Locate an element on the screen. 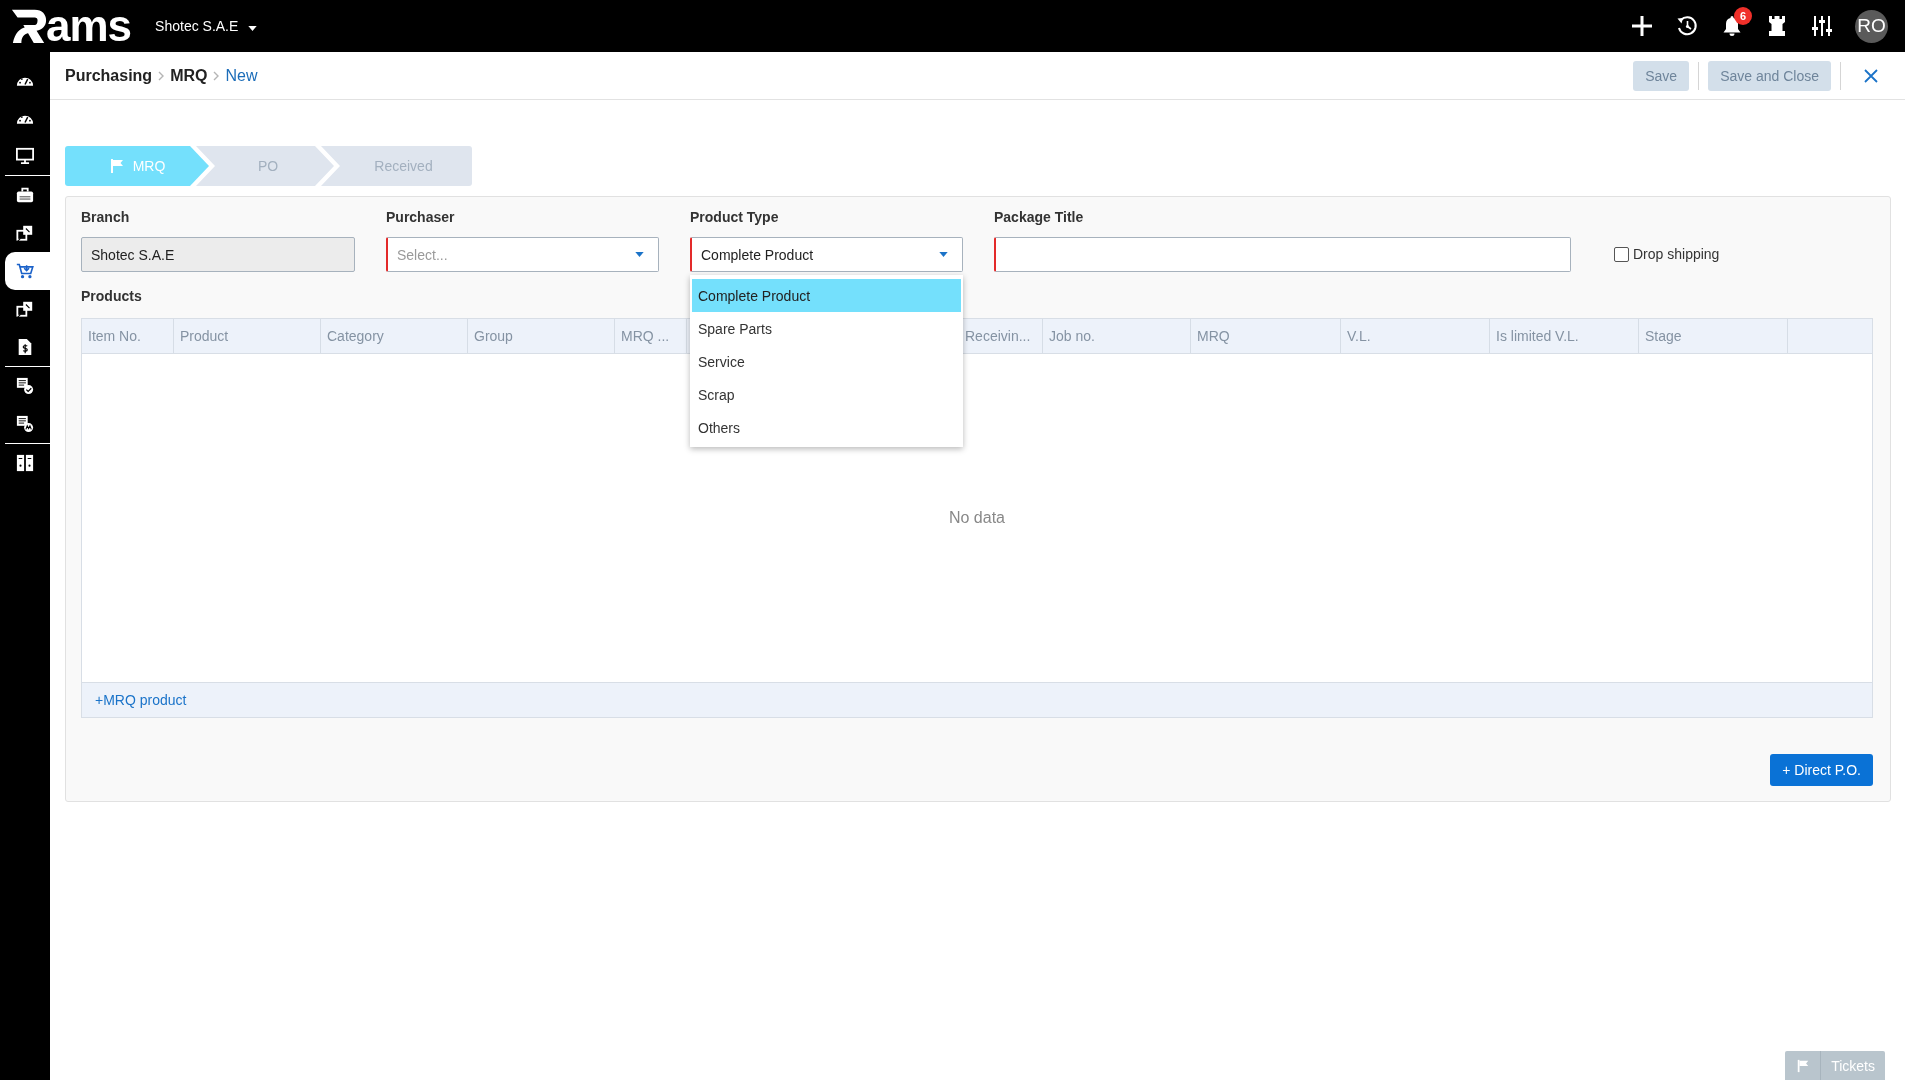  column-header: Job no. is located at coordinates (1117, 336).